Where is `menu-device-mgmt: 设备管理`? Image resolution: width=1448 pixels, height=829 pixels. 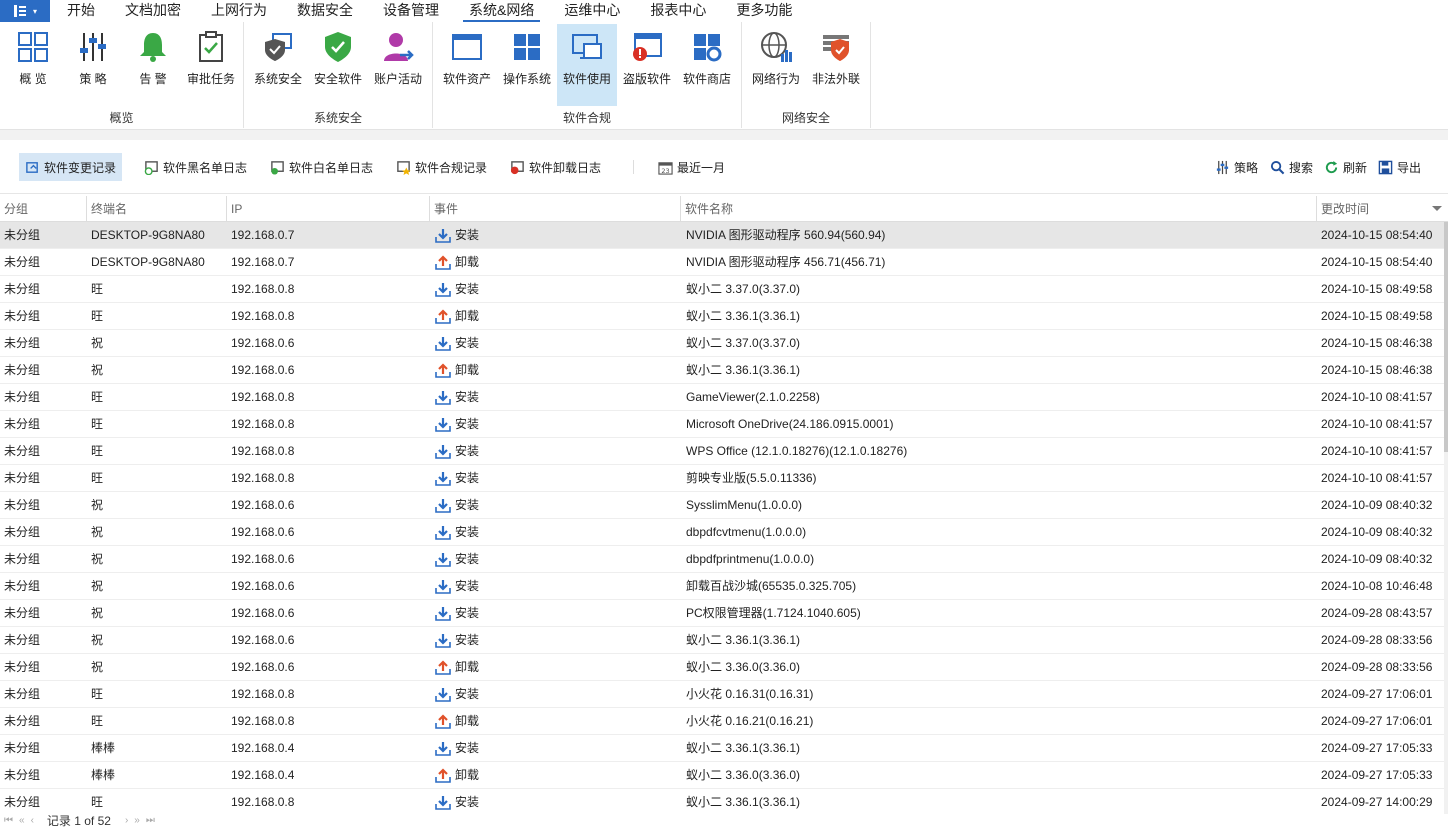 menu-device-mgmt: 设备管理 is located at coordinates (411, 11).